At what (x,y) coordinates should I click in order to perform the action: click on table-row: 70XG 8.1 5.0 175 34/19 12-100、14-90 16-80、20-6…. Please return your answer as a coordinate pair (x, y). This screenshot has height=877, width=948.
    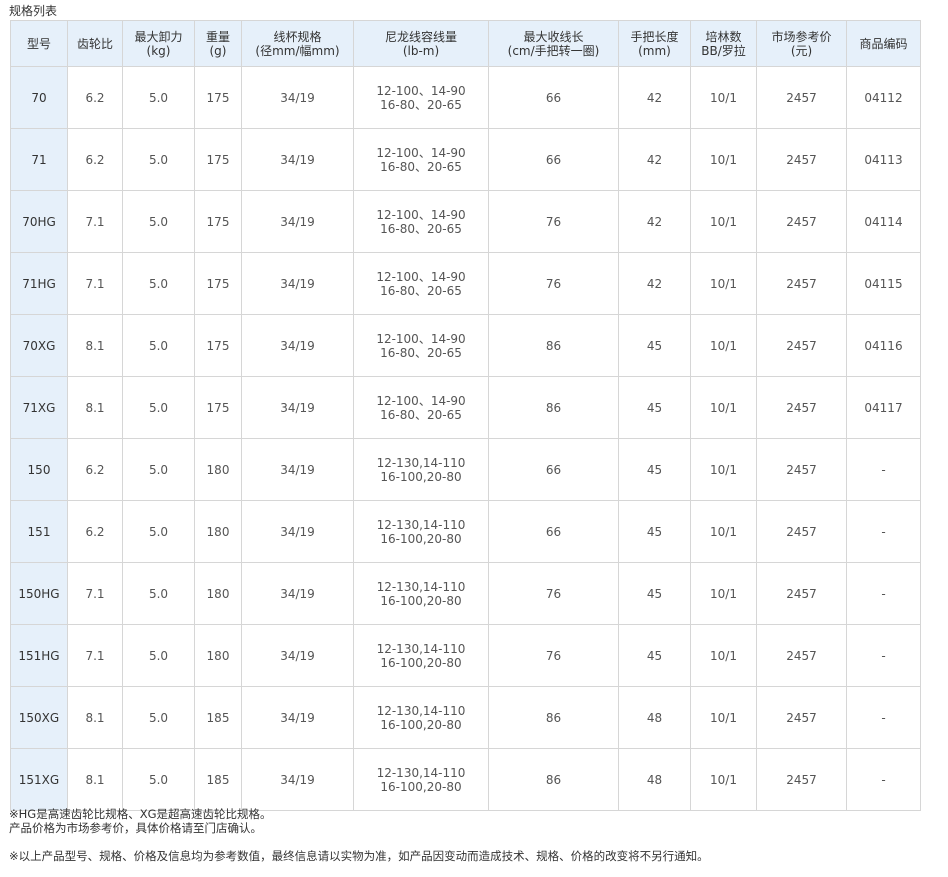
    Looking at the image, I should click on (465, 345).